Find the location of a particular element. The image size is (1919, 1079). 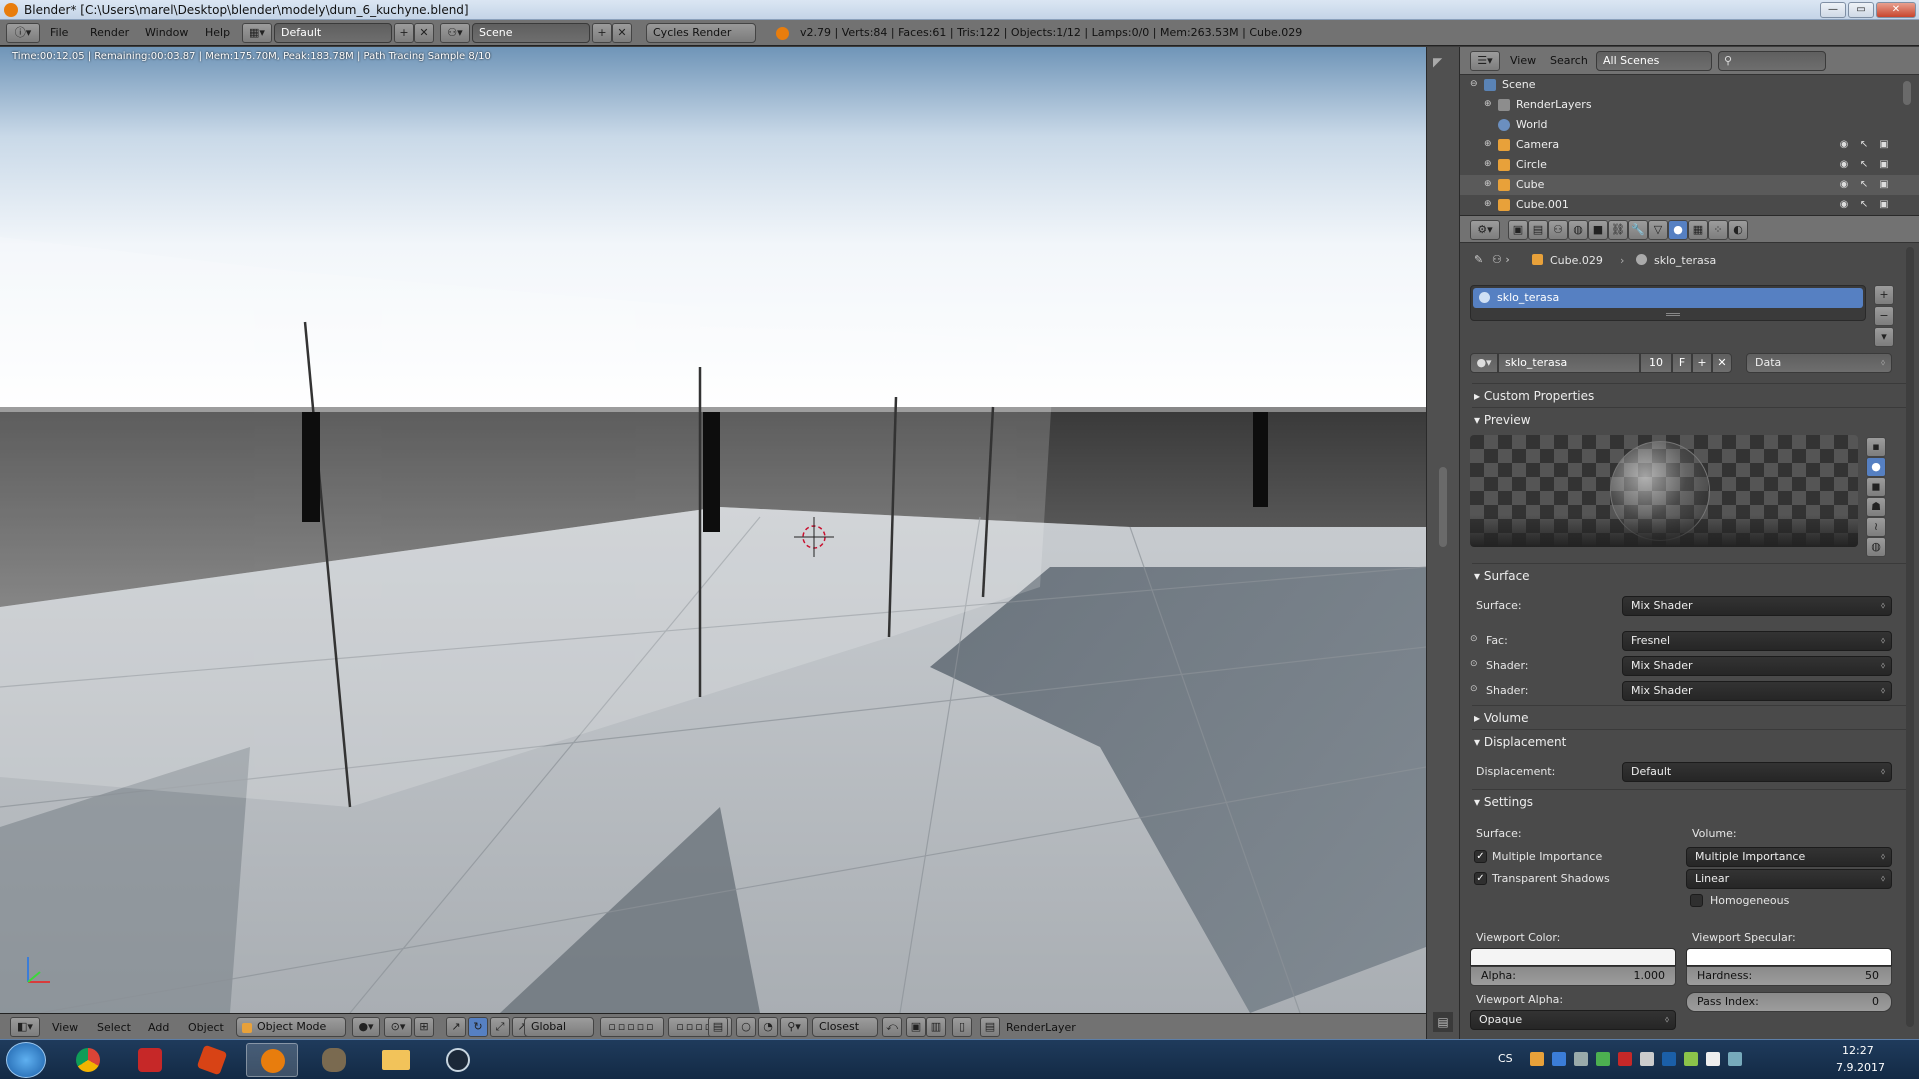

tray-speaker-icon is located at coordinates (1713, 1059).